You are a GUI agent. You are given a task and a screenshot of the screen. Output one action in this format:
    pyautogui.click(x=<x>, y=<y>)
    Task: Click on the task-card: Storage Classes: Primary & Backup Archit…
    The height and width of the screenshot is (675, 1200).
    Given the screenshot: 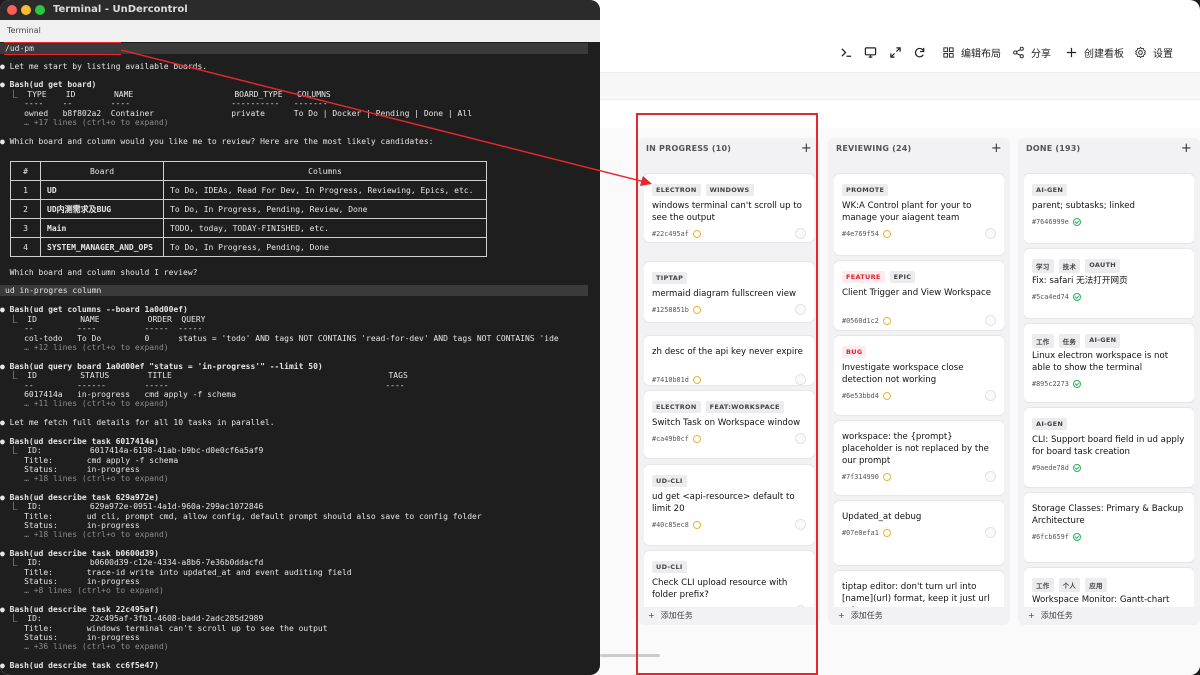 What is the action you would take?
    pyautogui.click(x=1109, y=527)
    